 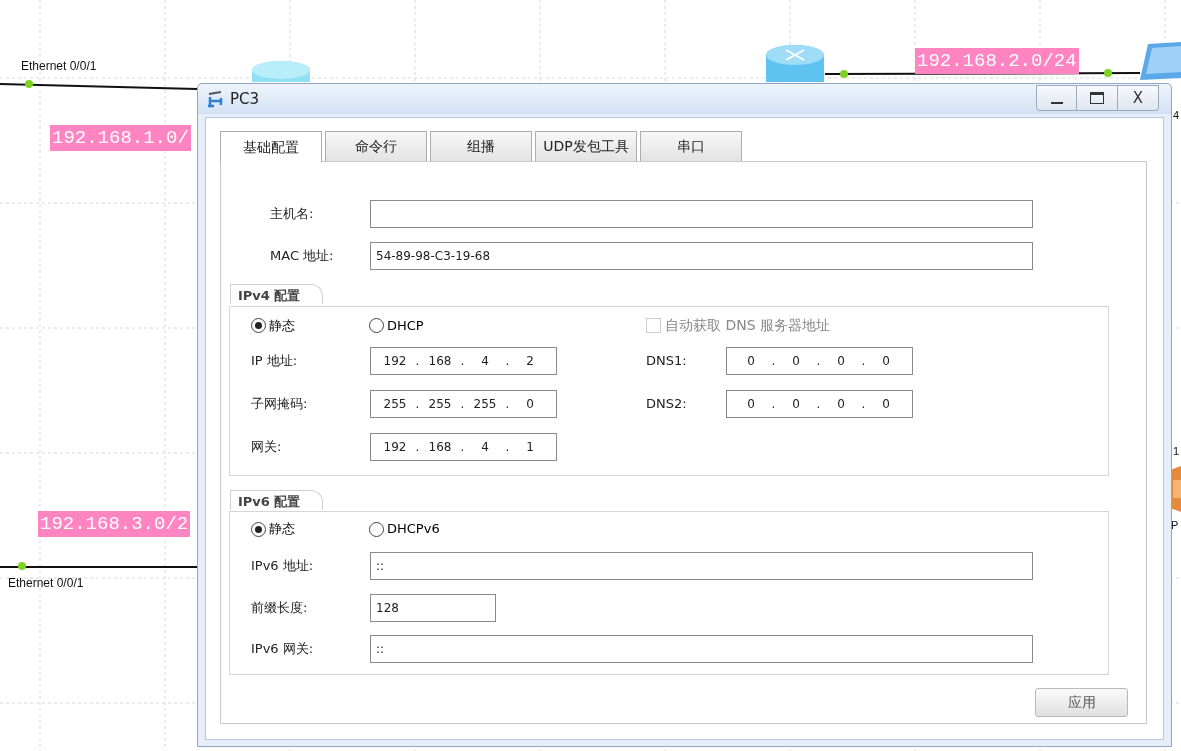 I want to click on tab: UDP发包工具, so click(x=586, y=146).